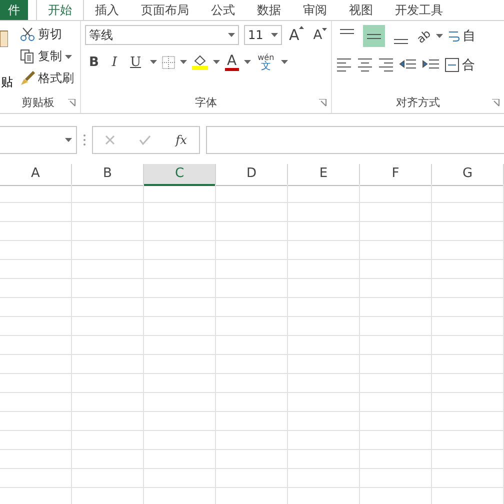 The width and height of the screenshot is (504, 504). I want to click on column-header: C, so click(180, 175).